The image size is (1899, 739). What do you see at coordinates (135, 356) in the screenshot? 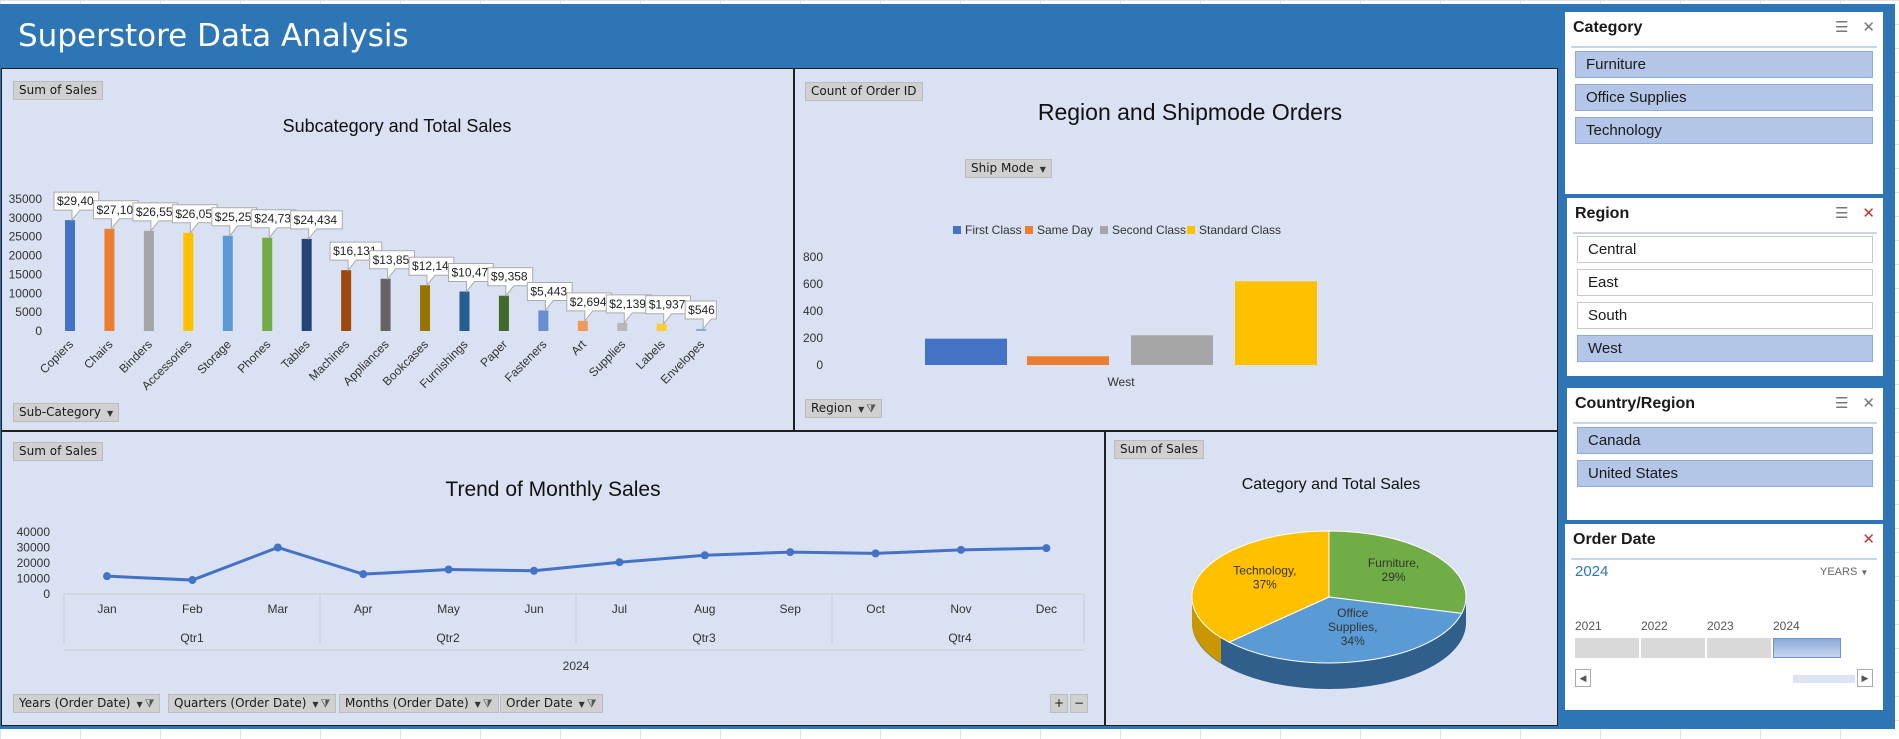
I see `x-tick-label: Binders` at bounding box center [135, 356].